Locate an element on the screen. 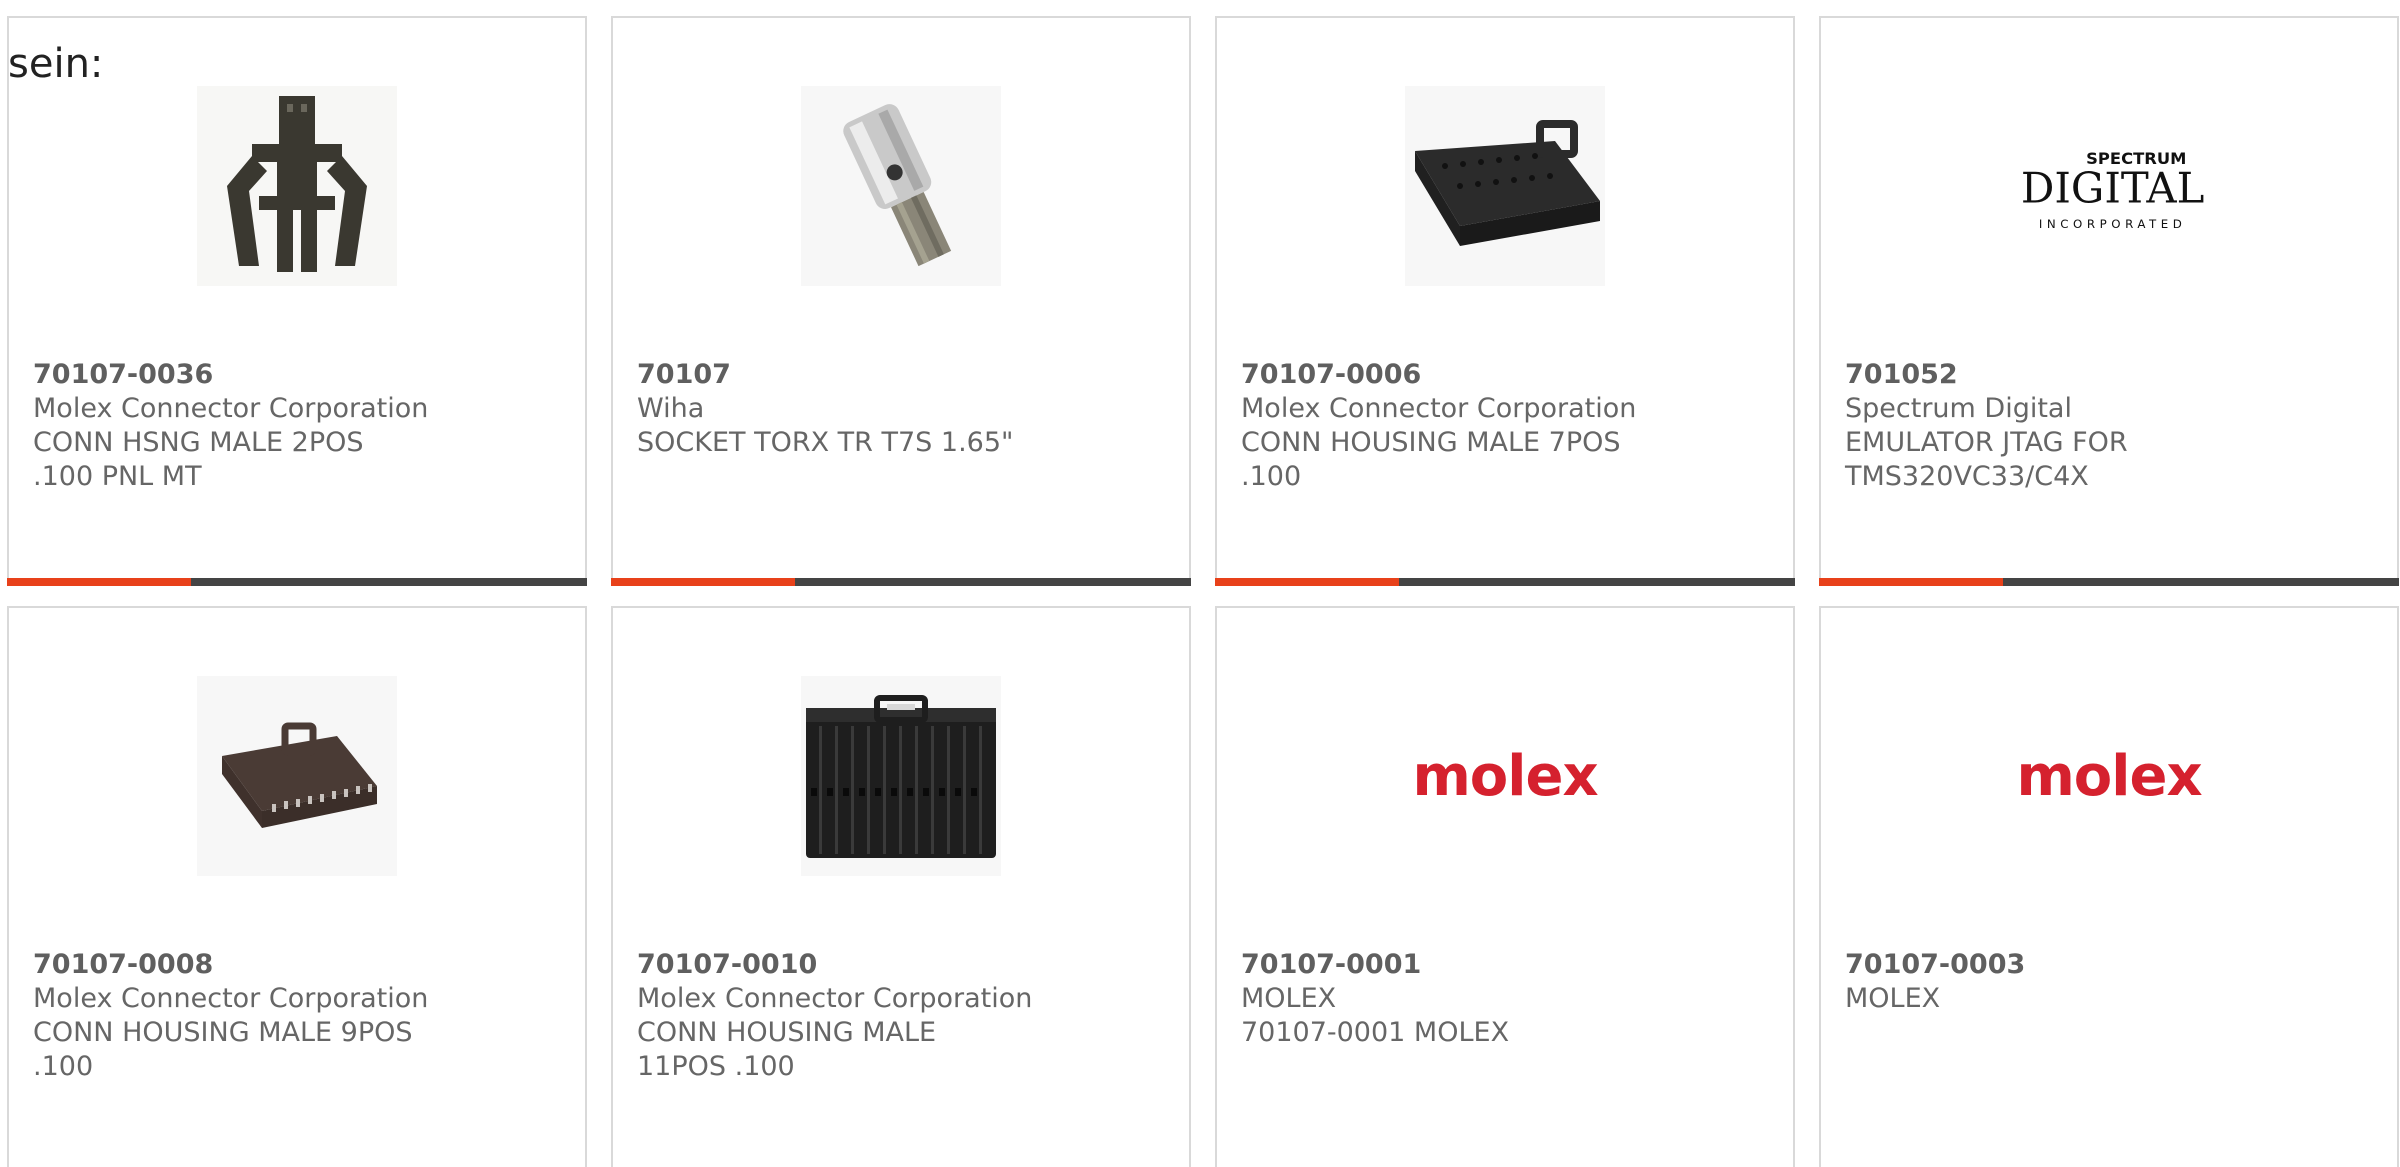  description-label: CONN HOUSING MALE 7POS .100 is located at coordinates (1431, 459).